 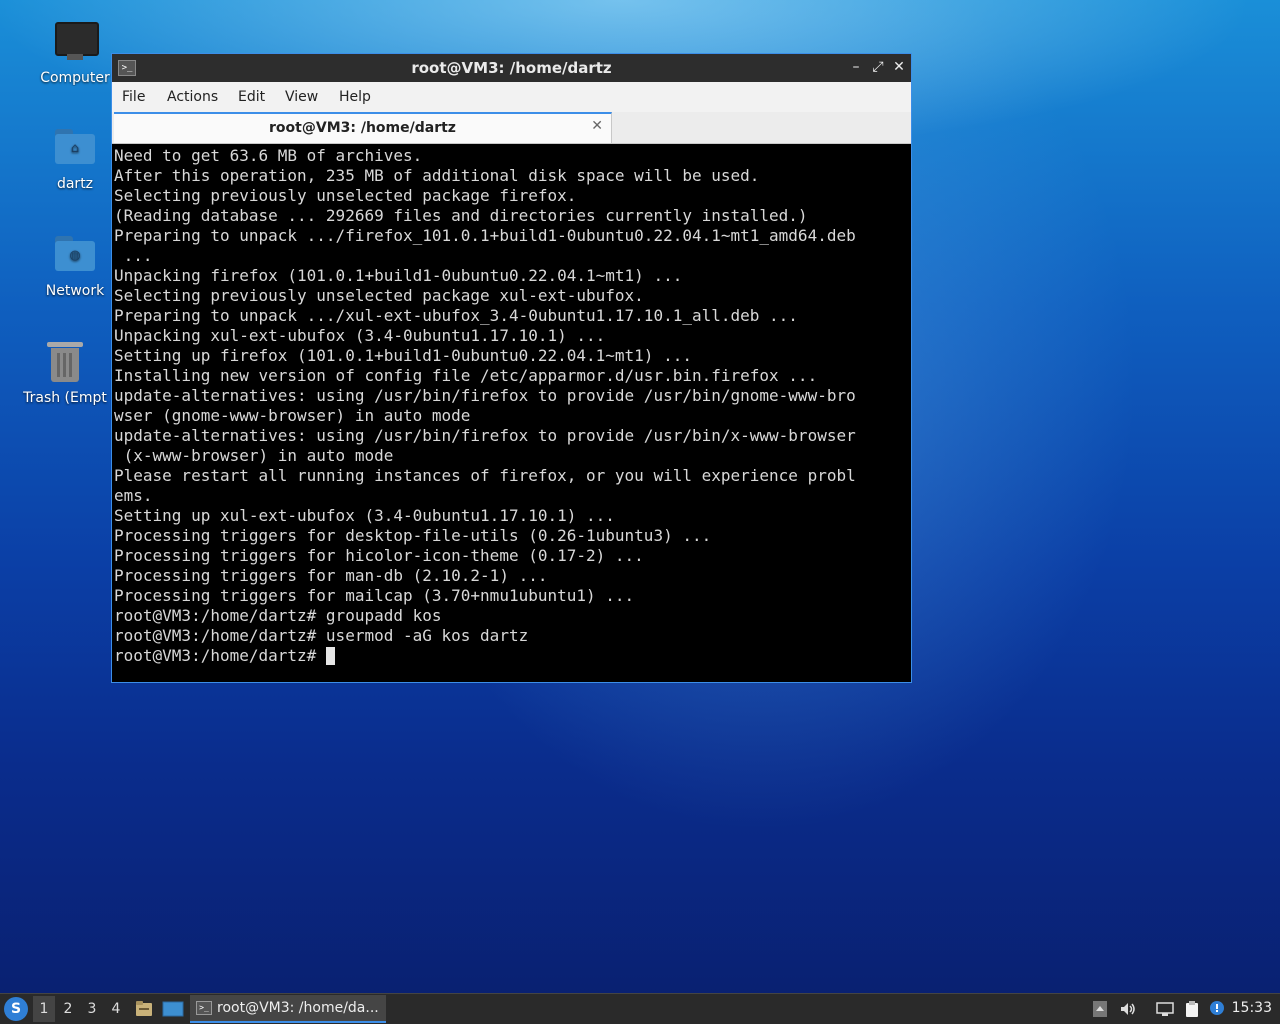 I want to click on desktop-icon-label: Trash (Empt, so click(x=65, y=398).